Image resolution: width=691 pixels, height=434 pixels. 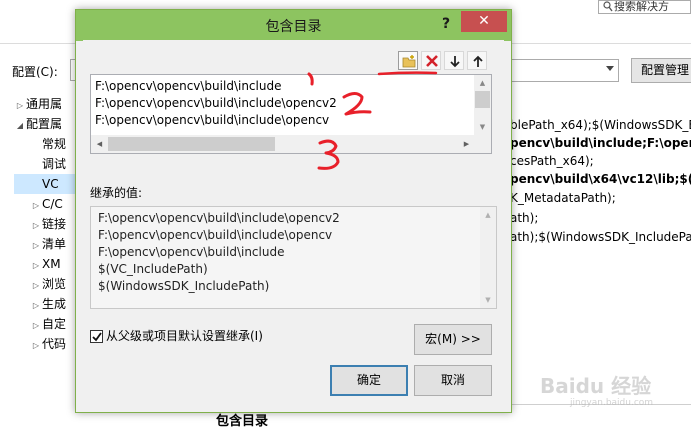 I want to click on search-input-text: 搜索解决方, so click(x=641, y=6).